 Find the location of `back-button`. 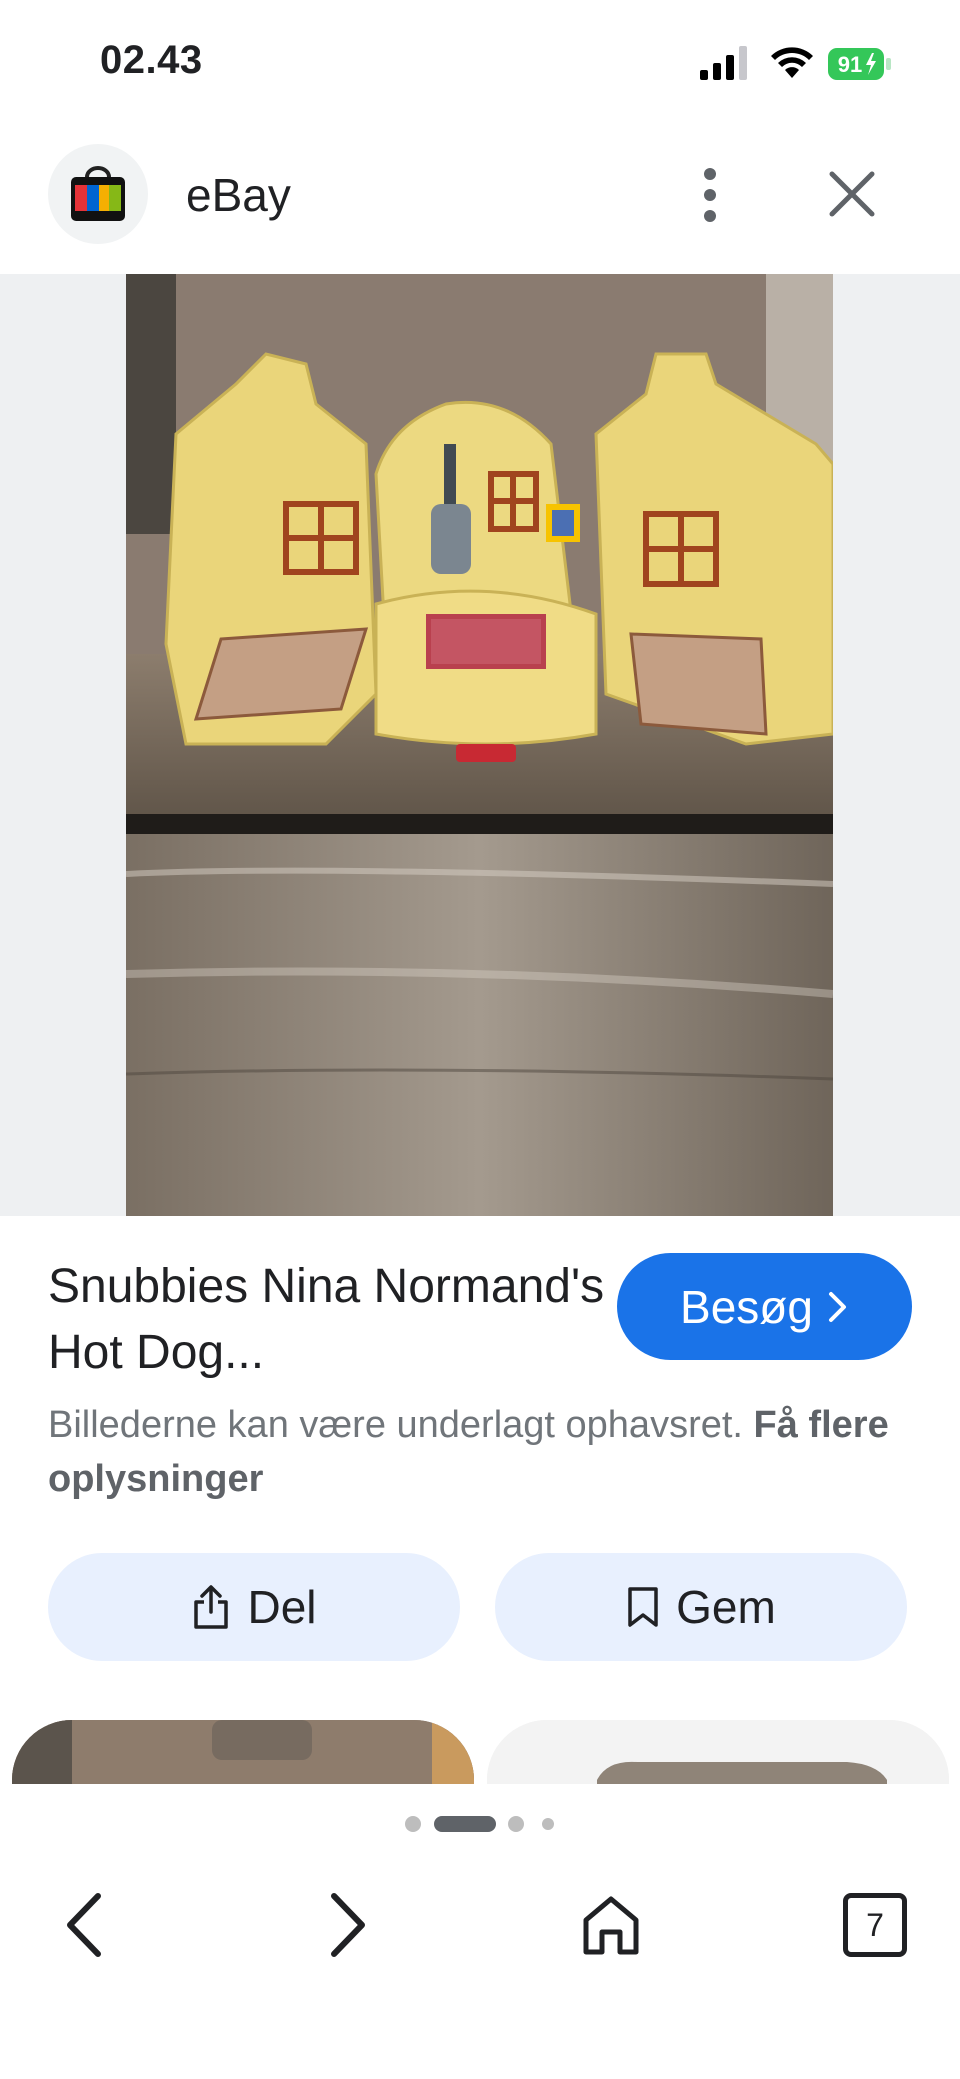

back-button is located at coordinates (85, 1925).